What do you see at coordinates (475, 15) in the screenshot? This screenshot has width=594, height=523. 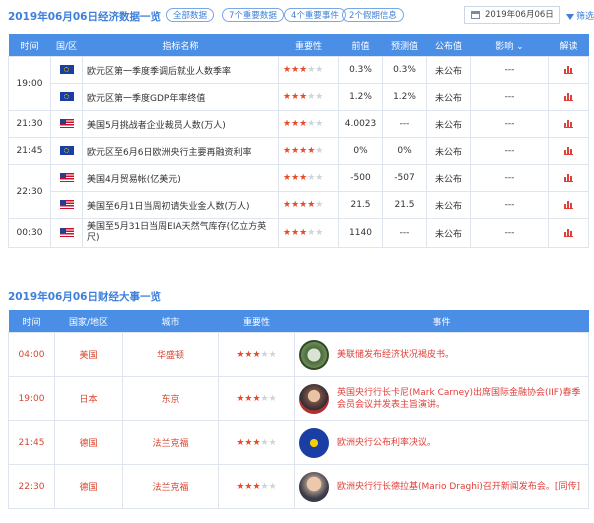 I see `calendar-icon` at bounding box center [475, 15].